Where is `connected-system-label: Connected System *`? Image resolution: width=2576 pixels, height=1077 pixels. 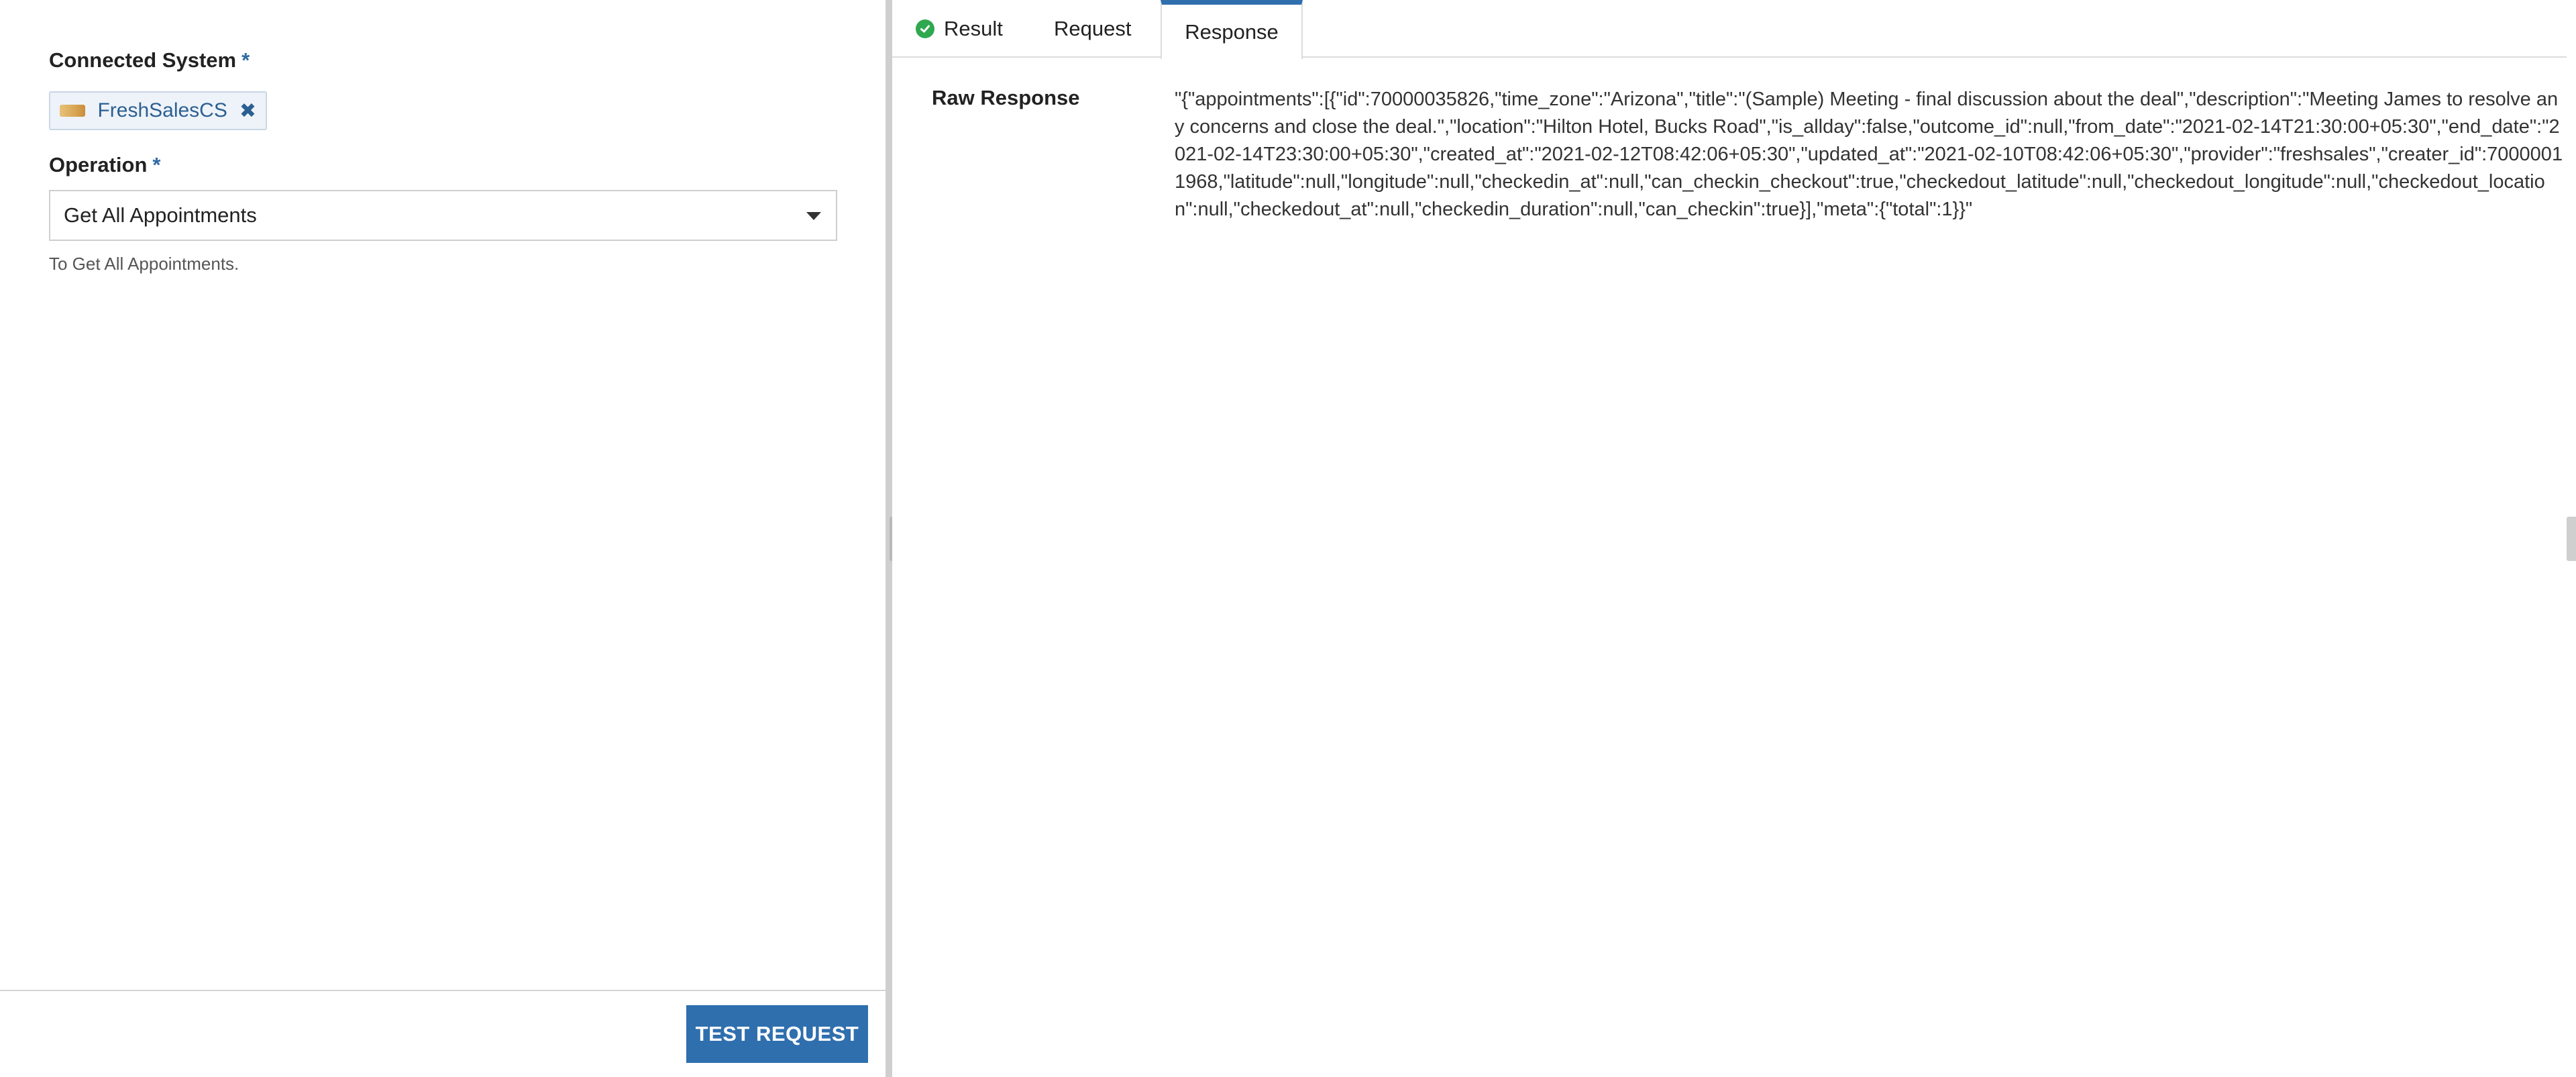
connected-system-label: Connected System * is located at coordinates (149, 60).